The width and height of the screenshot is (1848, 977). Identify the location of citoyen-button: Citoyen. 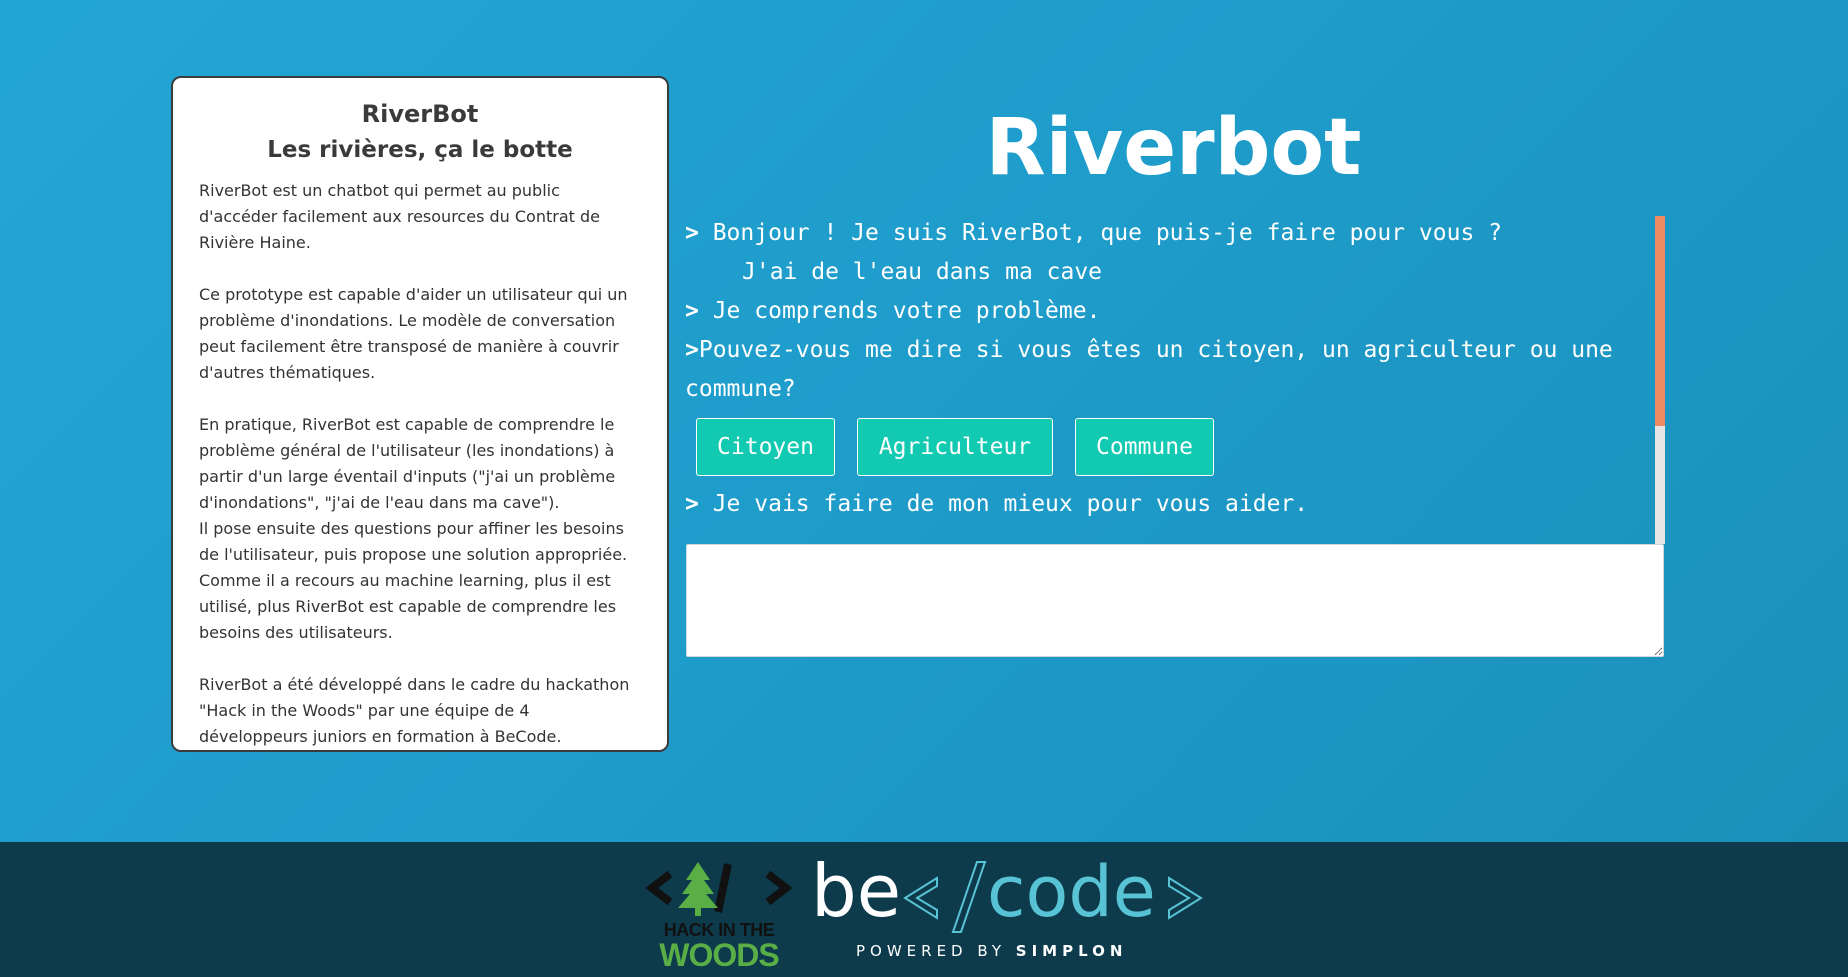
(765, 447).